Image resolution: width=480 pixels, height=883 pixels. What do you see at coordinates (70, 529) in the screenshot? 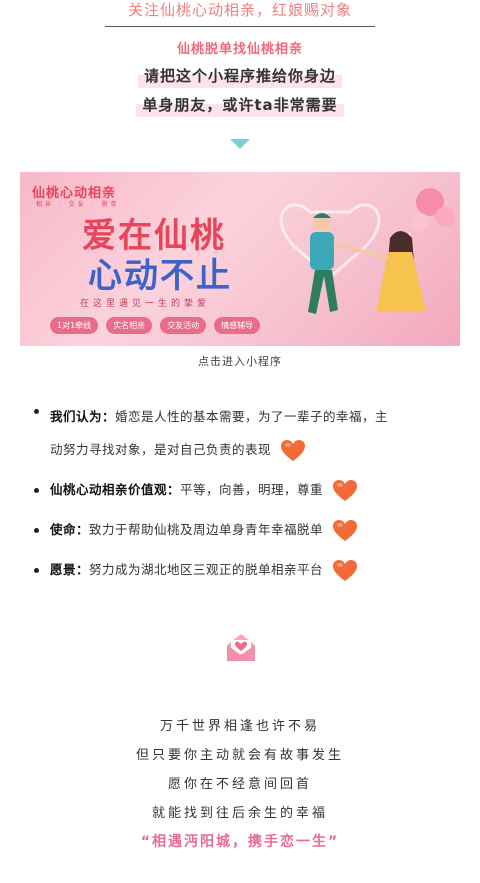
I see `item-label: 使命：` at bounding box center [70, 529].